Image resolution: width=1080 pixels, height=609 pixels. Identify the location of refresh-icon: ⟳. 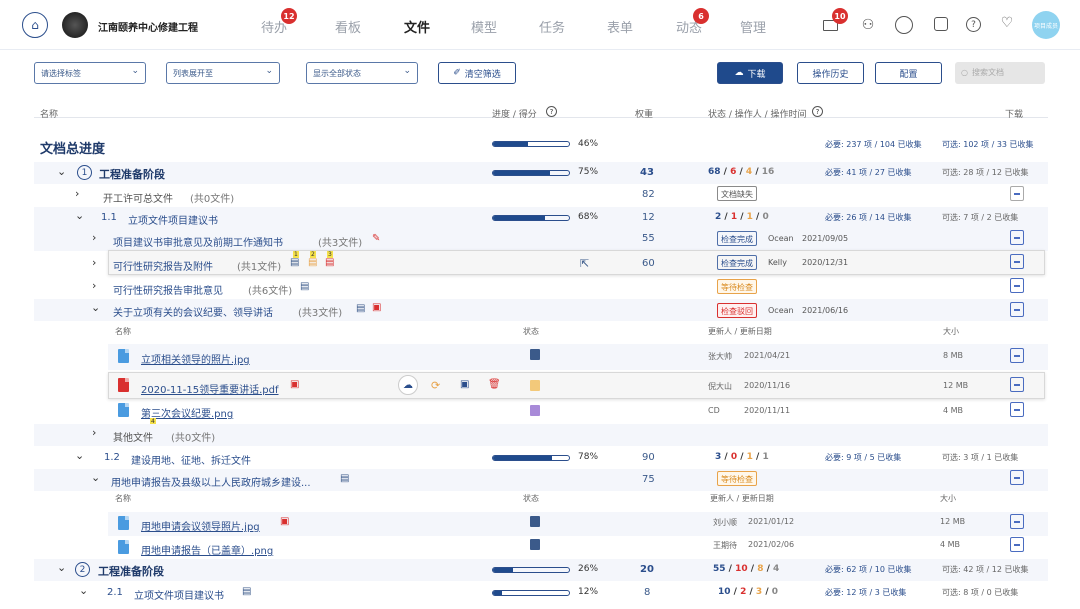
(435, 385).